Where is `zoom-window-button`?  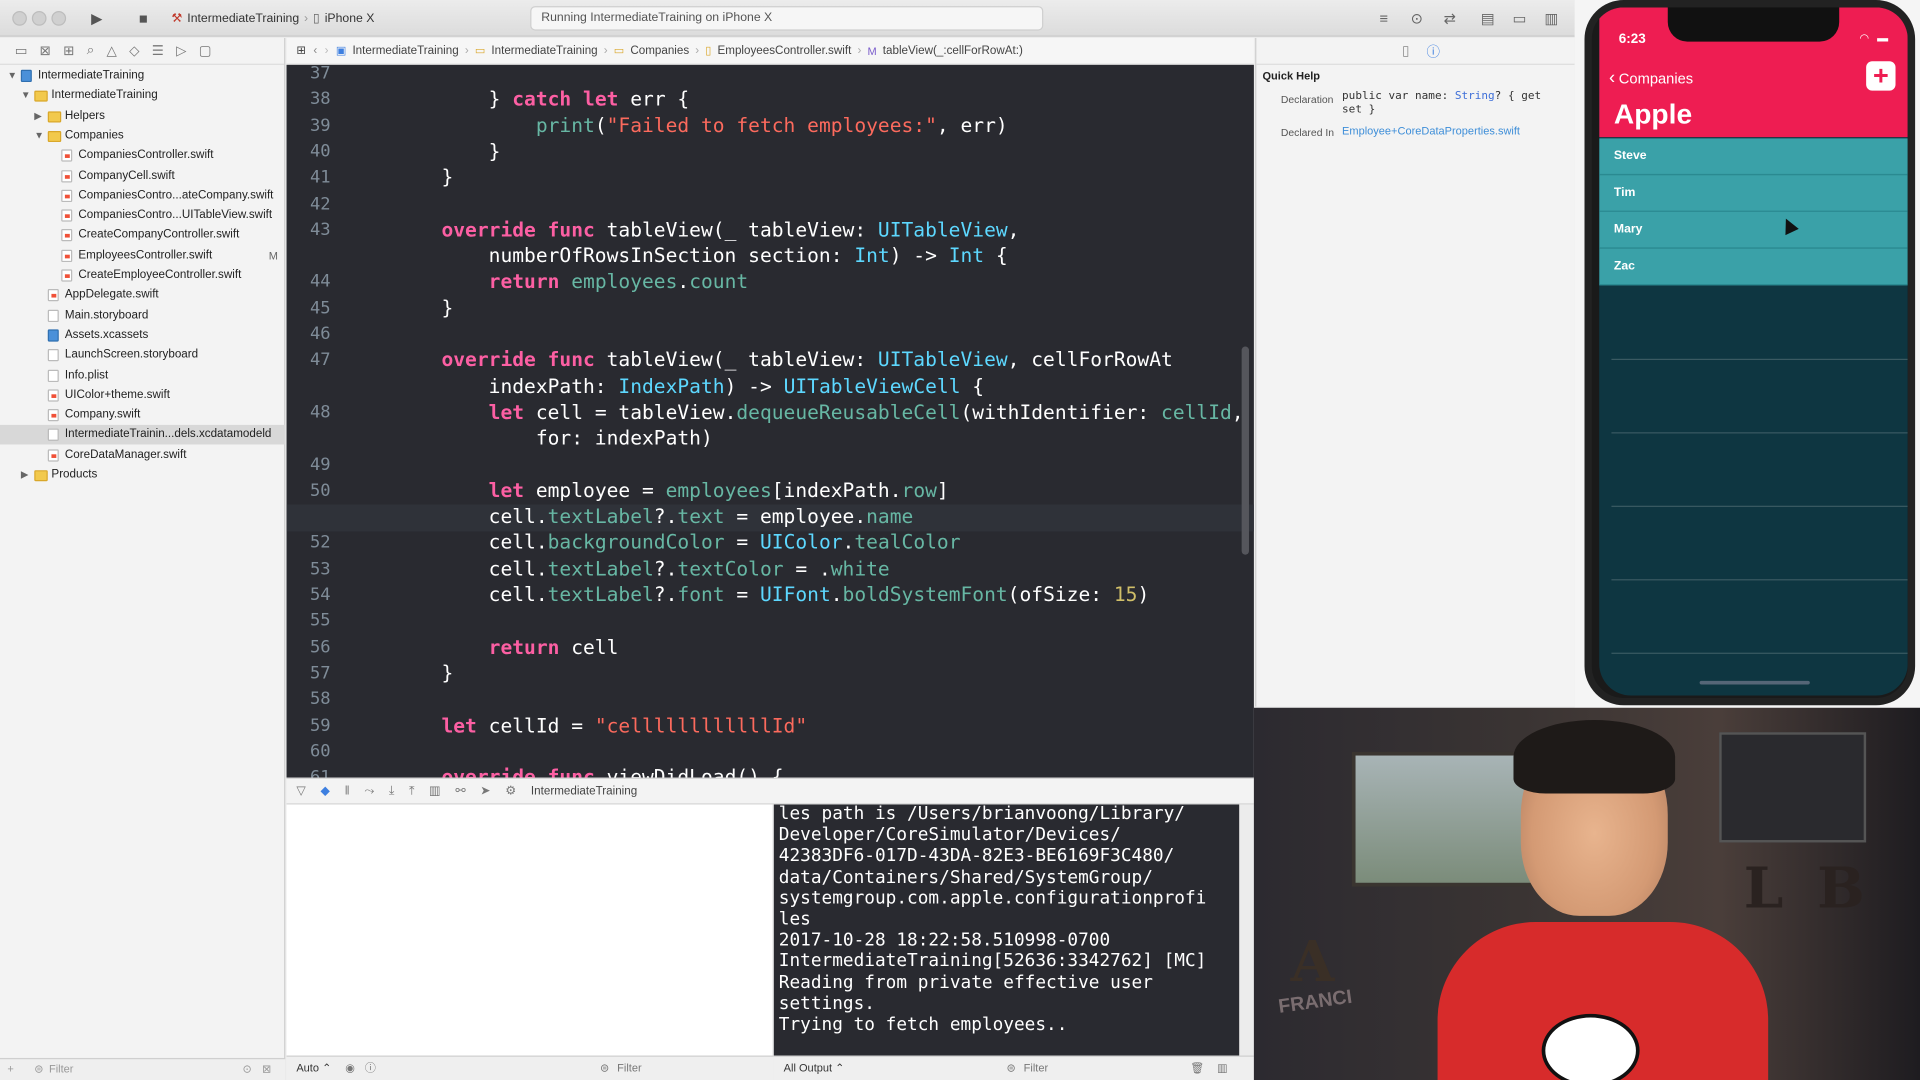 zoom-window-button is located at coordinates (59, 18).